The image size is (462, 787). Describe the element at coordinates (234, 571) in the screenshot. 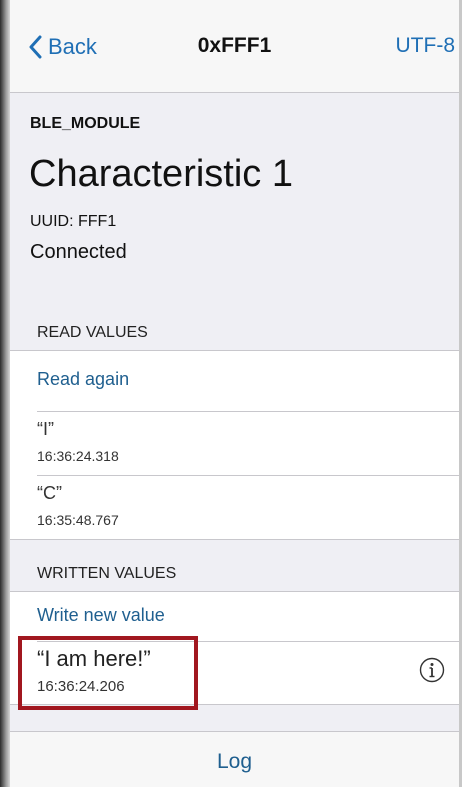

I see `written-values-header: WRITTEN VALUES` at that location.